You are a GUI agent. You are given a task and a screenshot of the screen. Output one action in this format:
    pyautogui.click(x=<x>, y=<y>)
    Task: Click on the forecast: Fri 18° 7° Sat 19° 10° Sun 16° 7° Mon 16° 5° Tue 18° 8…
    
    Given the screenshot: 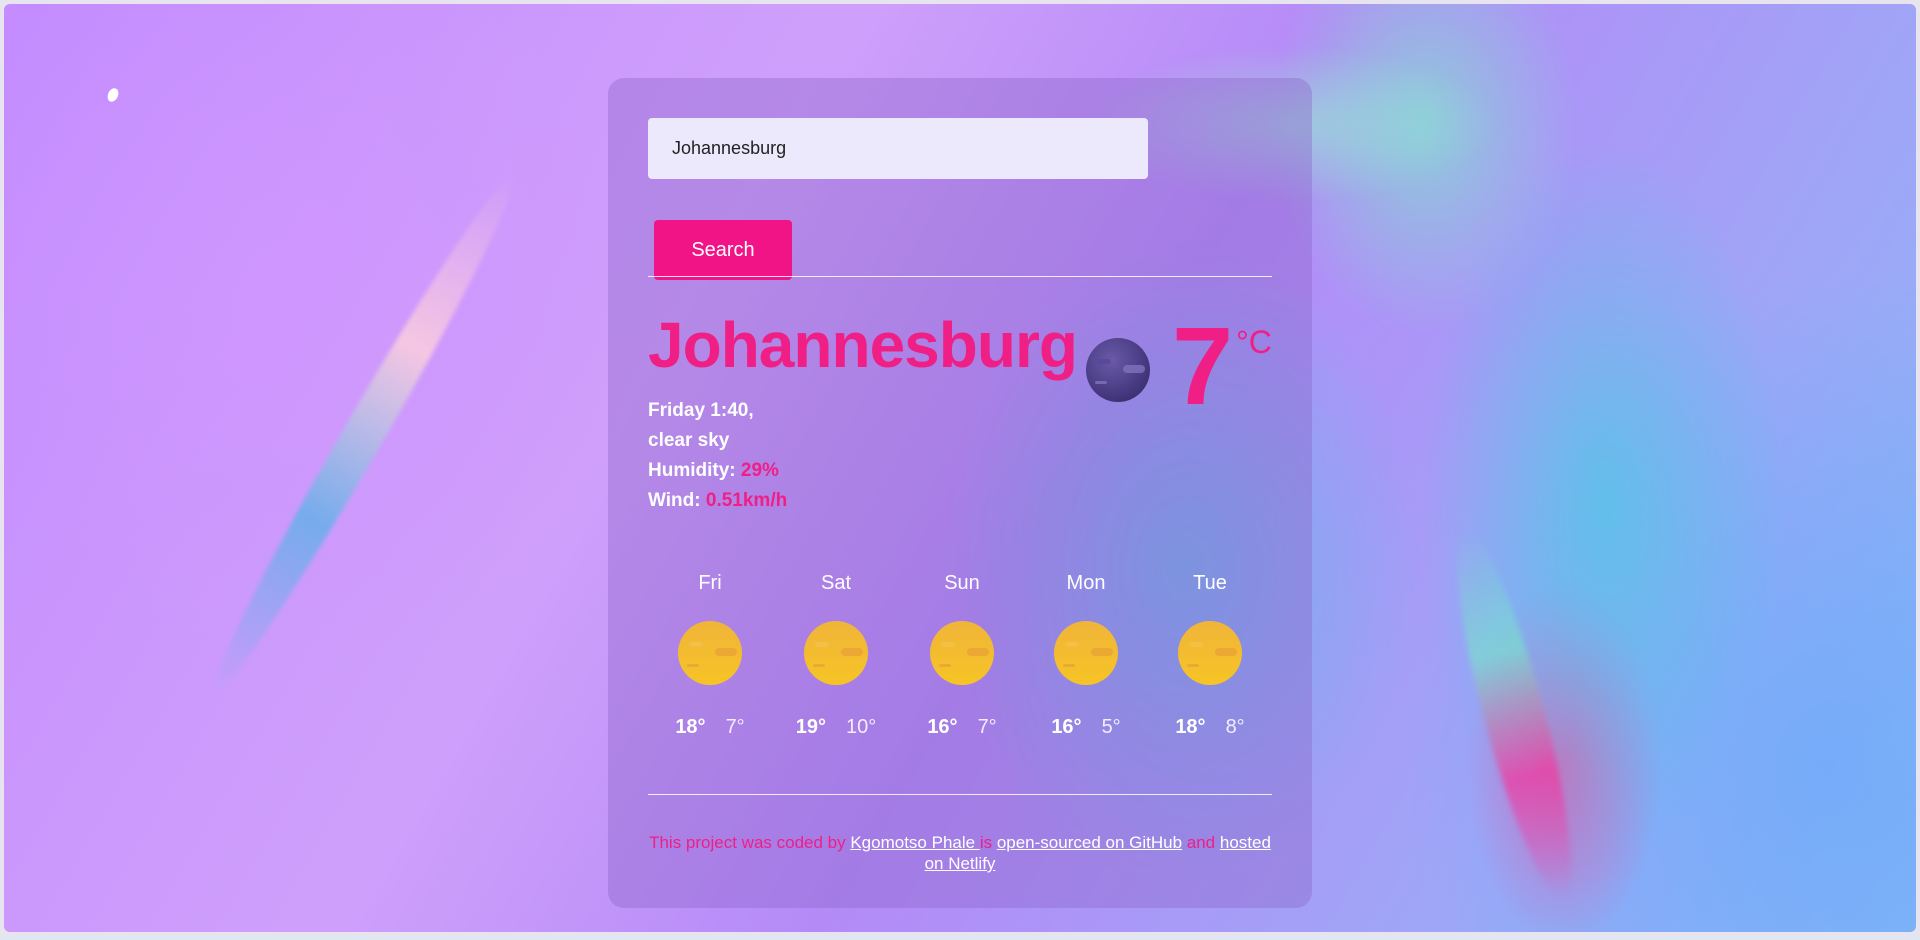 What is the action you would take?
    pyautogui.click(x=960, y=662)
    